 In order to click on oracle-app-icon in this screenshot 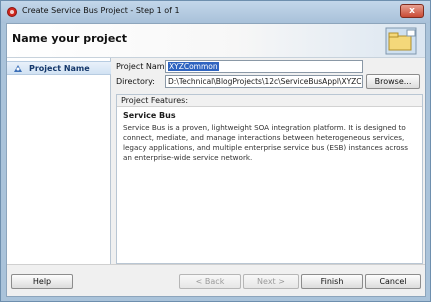, I will do `click(12, 12)`.